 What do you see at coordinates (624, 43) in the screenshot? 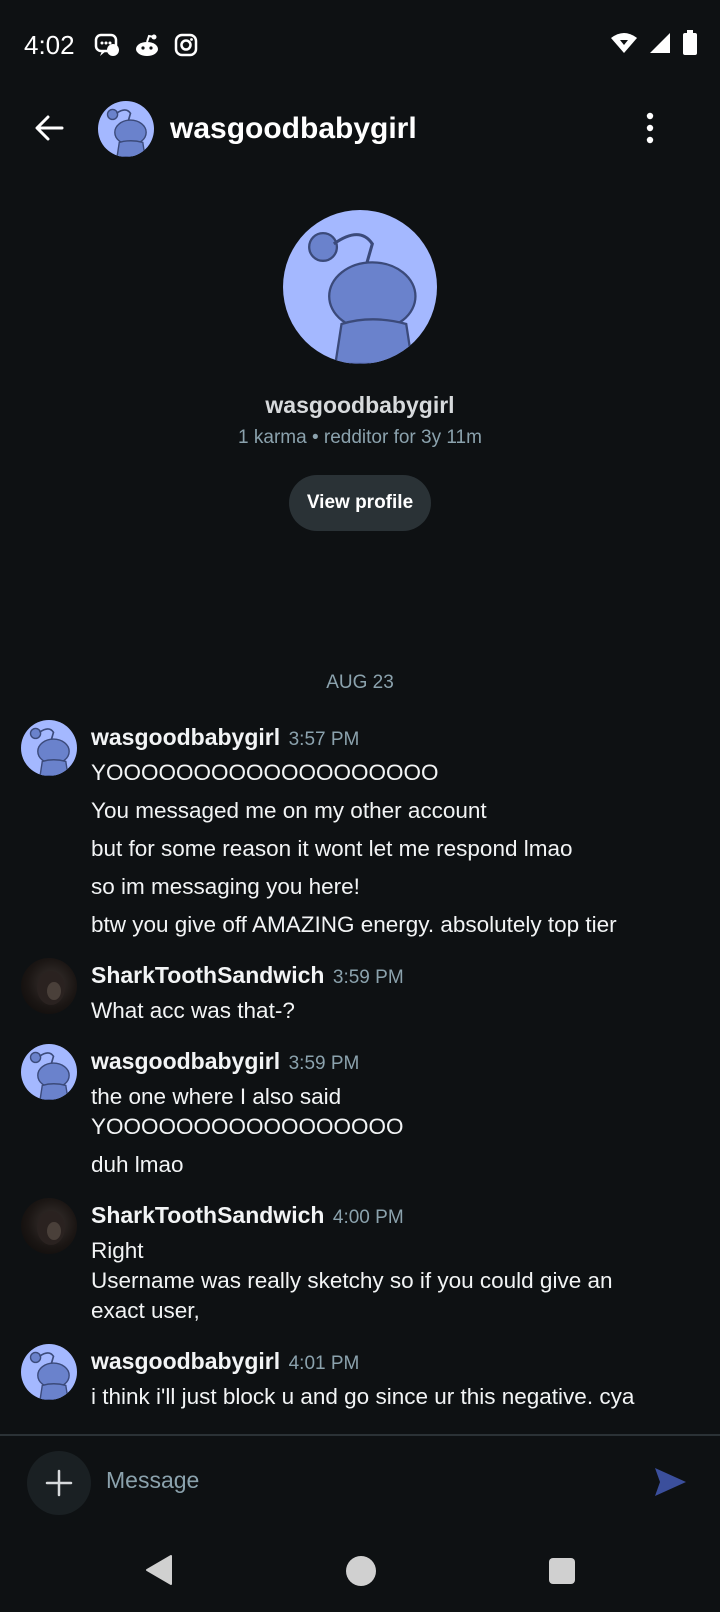
I see `wifi-icon` at bounding box center [624, 43].